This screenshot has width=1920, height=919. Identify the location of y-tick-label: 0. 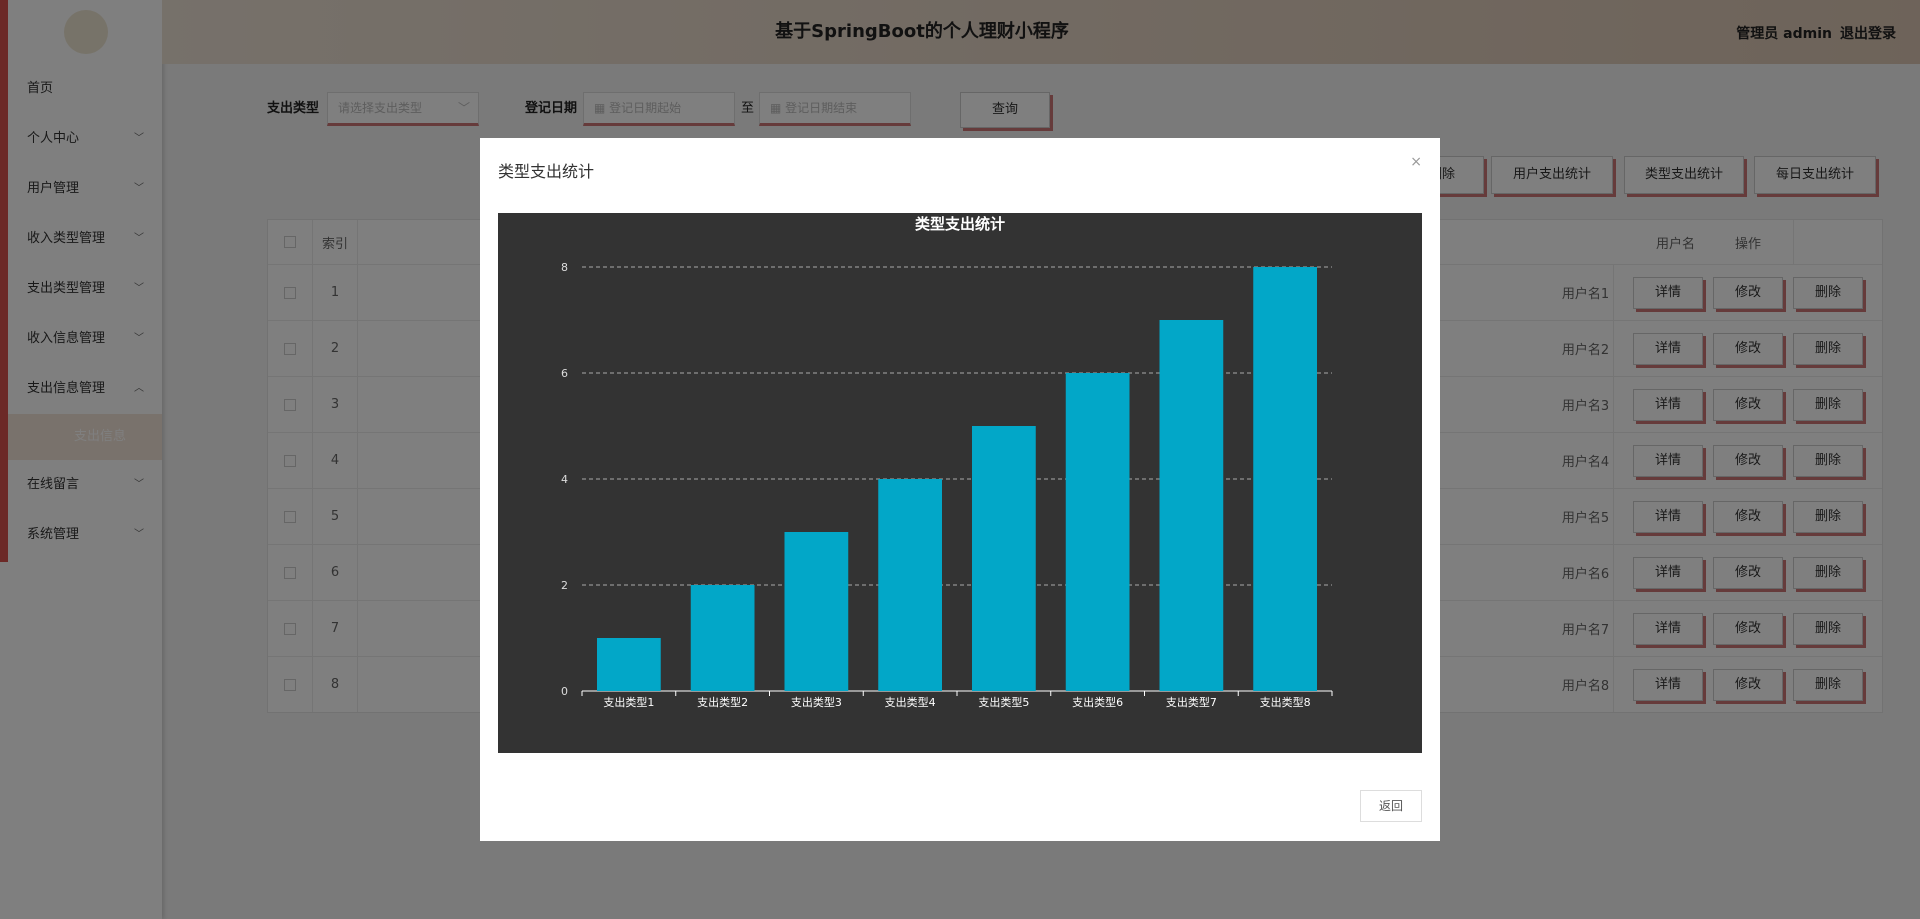
(564, 691).